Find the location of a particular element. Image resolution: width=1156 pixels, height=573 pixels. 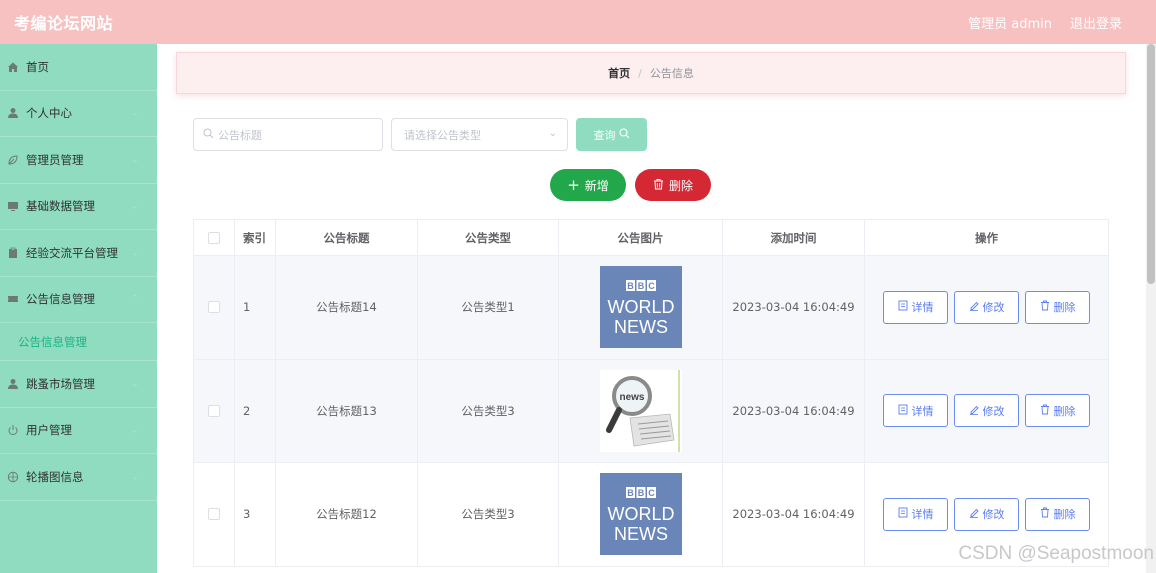

column-header-title: 公告标题 is located at coordinates (347, 237).